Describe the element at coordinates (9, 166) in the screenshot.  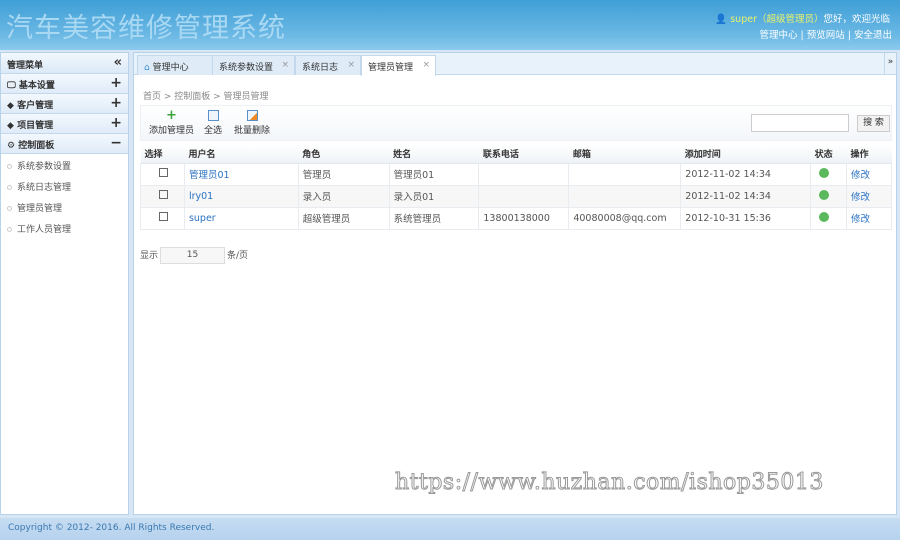
I see `bullet-icon` at that location.